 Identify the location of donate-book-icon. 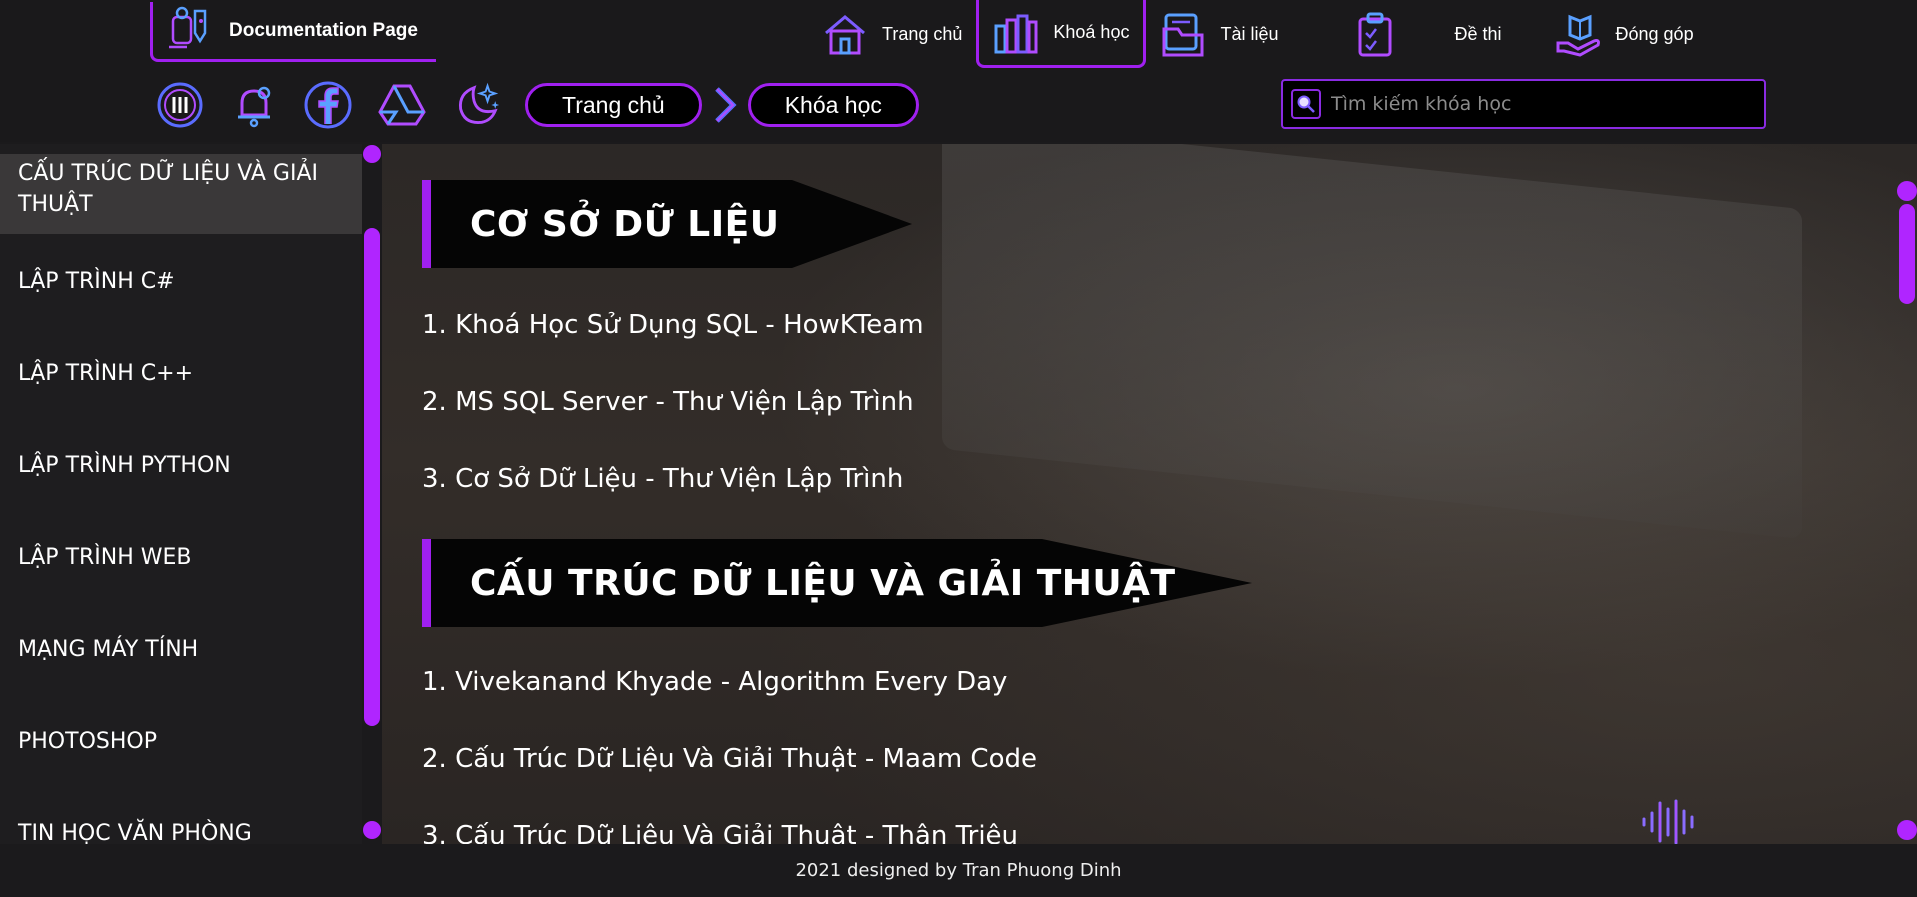
(1579, 34).